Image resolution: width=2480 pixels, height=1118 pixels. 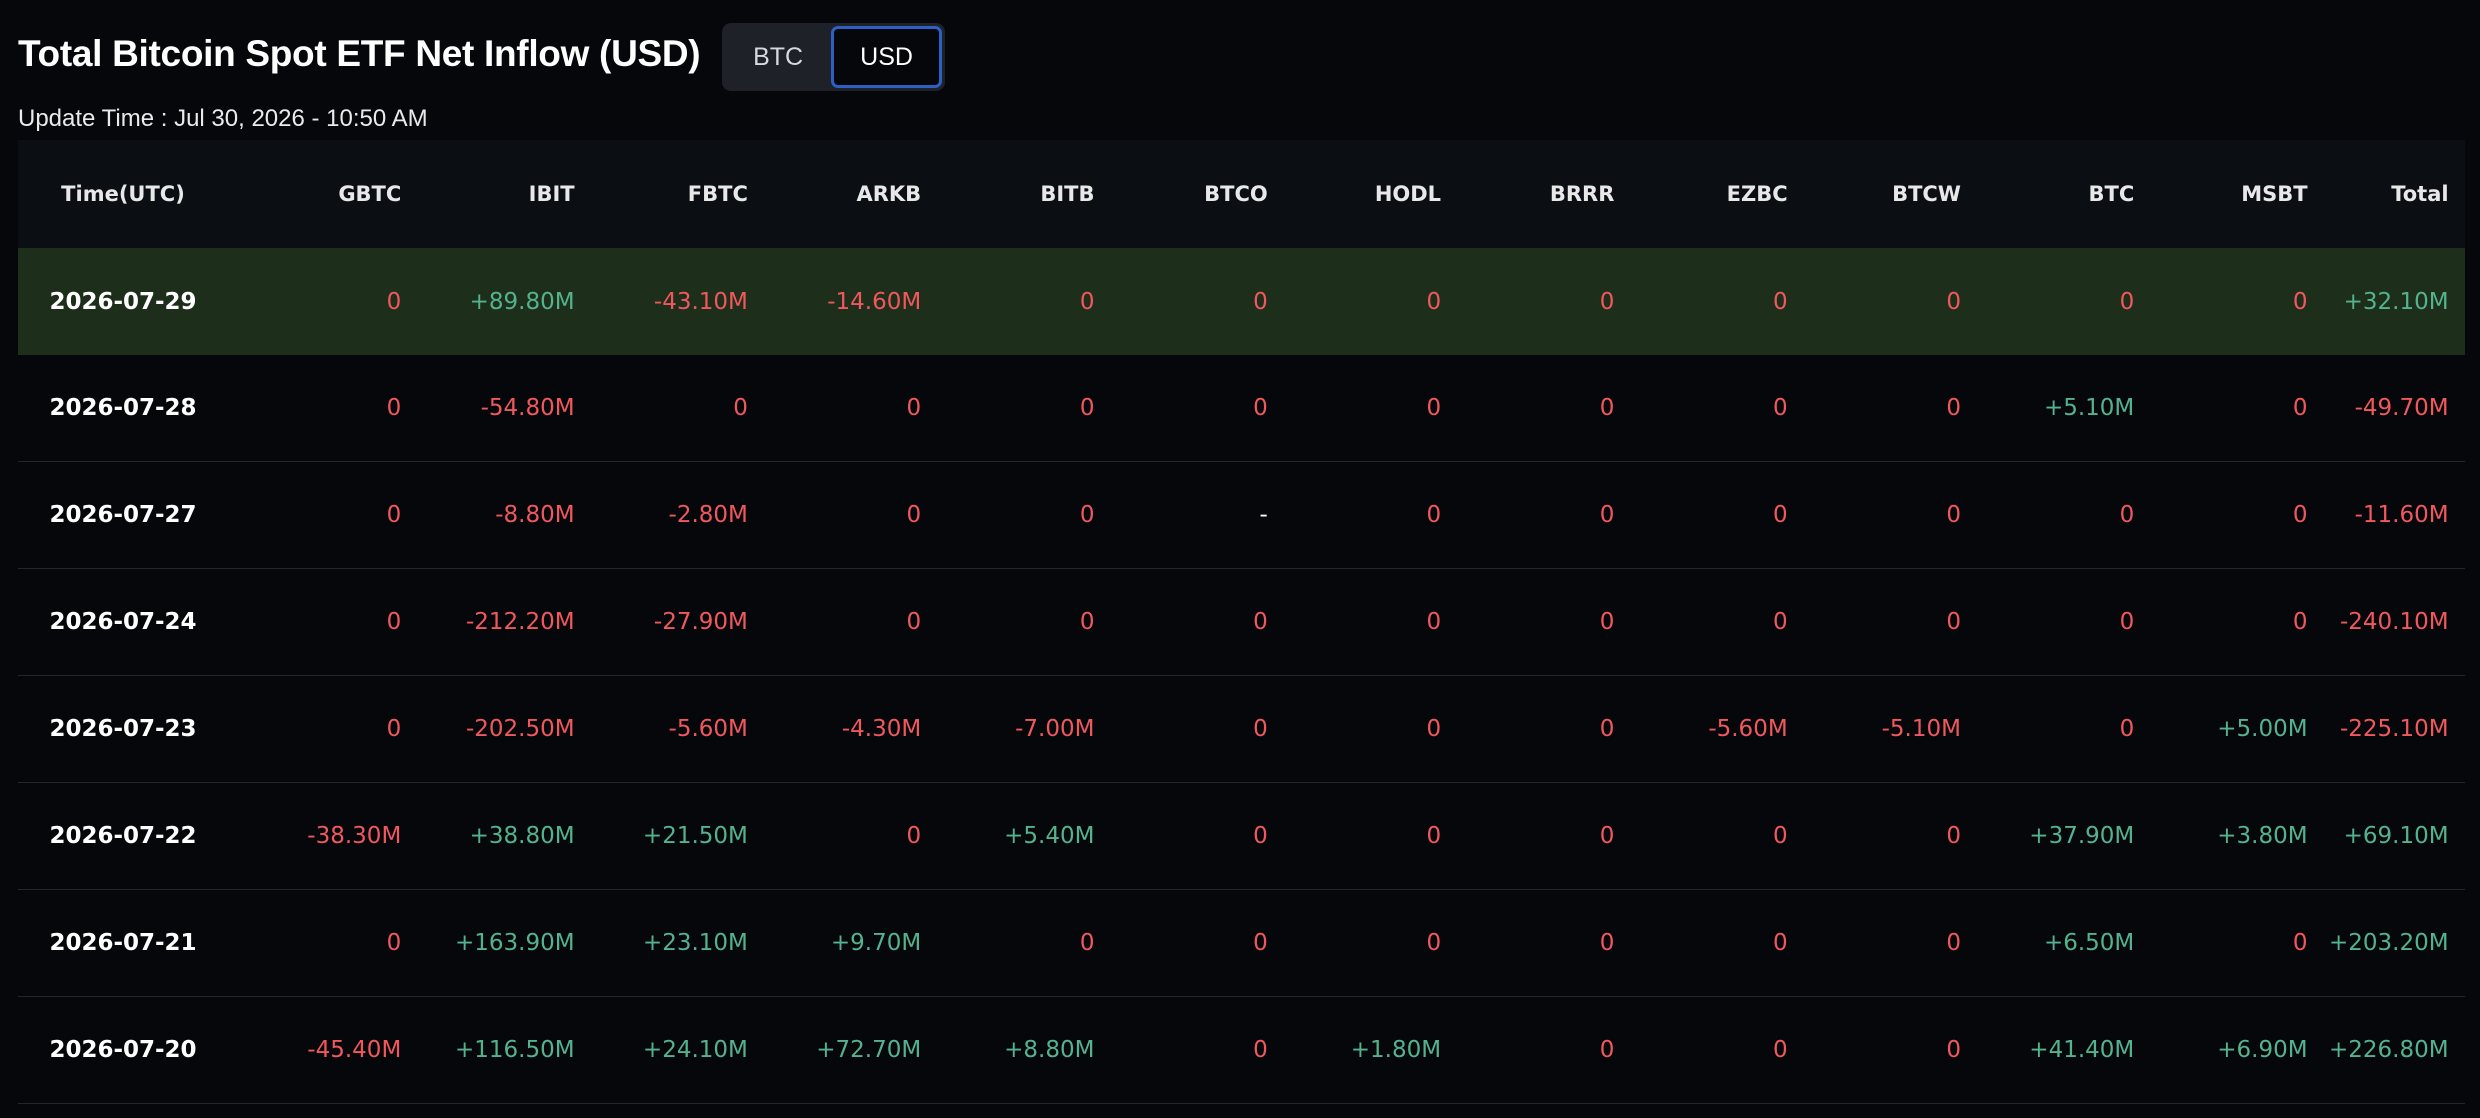 What do you see at coordinates (889, 194) in the screenshot?
I see `column-header-arkb: ARKB` at bounding box center [889, 194].